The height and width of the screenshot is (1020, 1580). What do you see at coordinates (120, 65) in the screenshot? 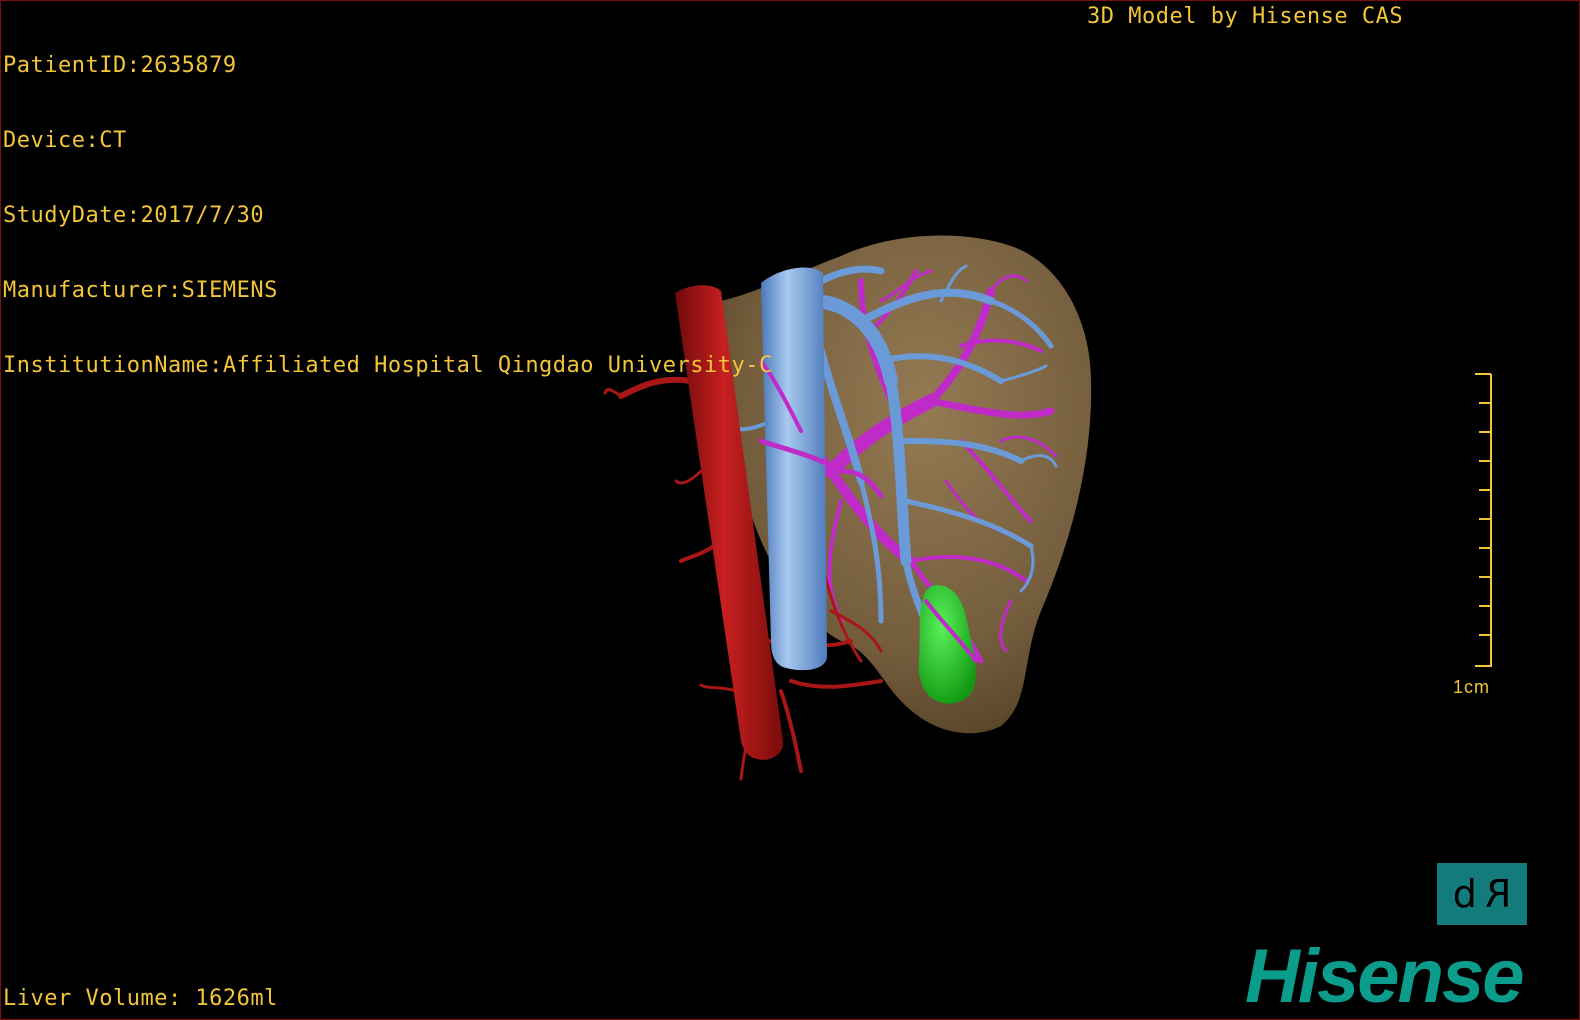
I see `patient-id: PatientID:2635879` at bounding box center [120, 65].